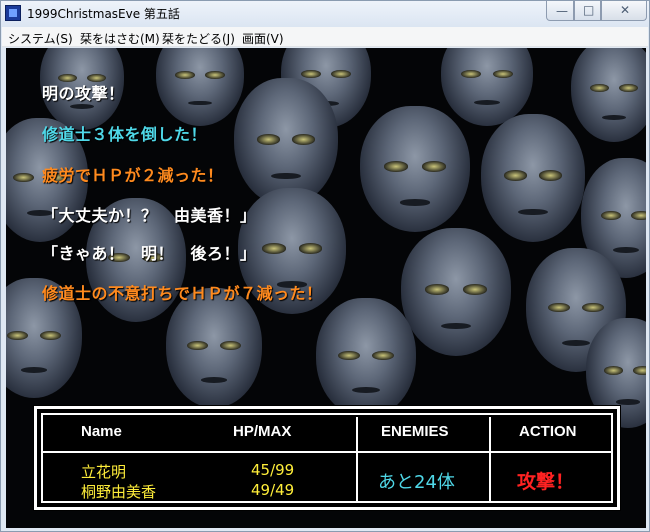 This screenshot has height=532, width=650. Describe the element at coordinates (149, 215) in the screenshot. I see `battle-message-4: 「大丈夫か！？ 由美香！」` at that location.